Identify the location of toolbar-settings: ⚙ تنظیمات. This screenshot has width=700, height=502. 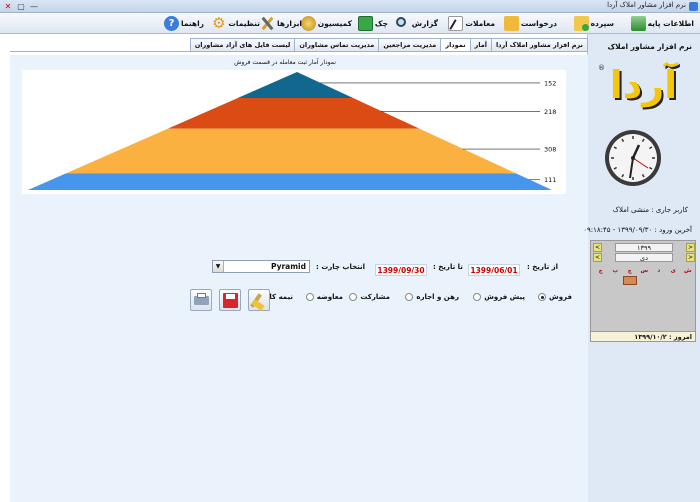
(235, 23).